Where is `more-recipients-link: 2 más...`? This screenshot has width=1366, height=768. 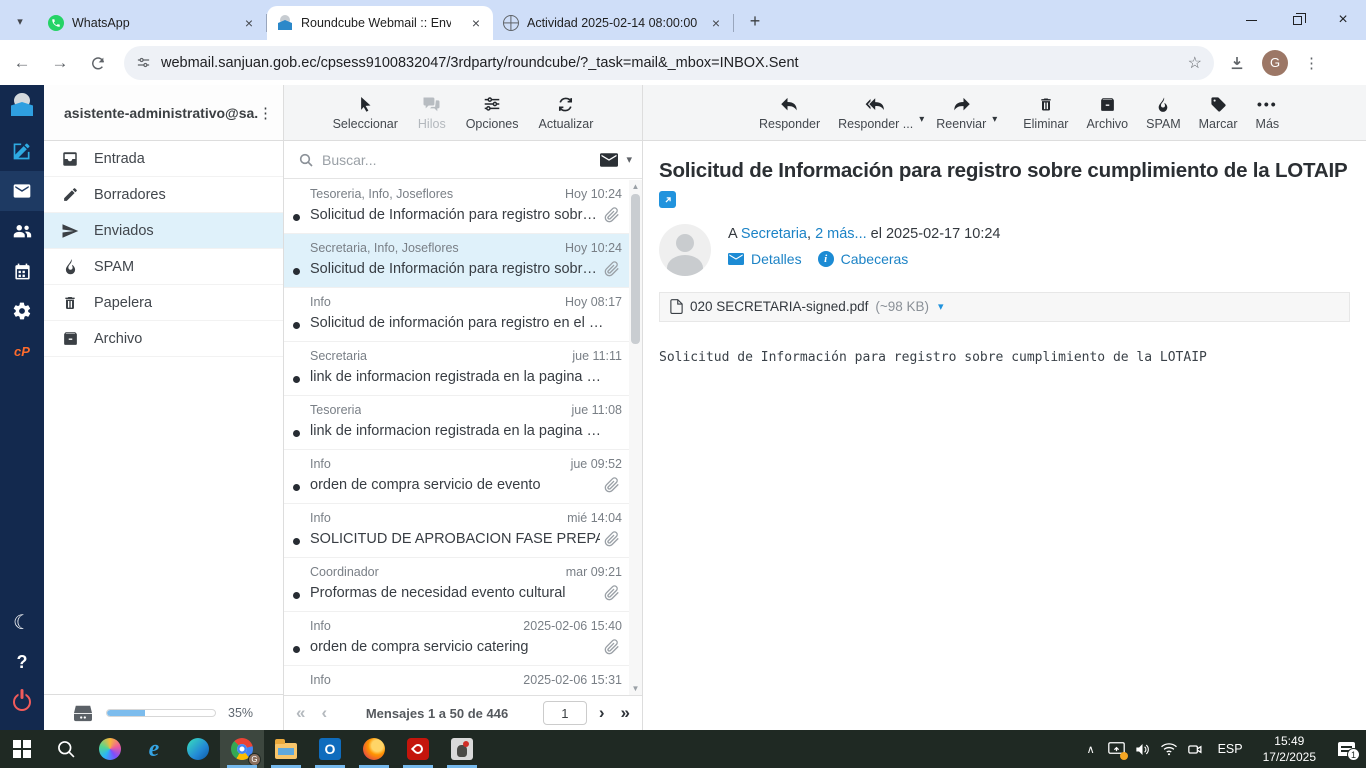 more-recipients-link: 2 más... is located at coordinates (841, 234).